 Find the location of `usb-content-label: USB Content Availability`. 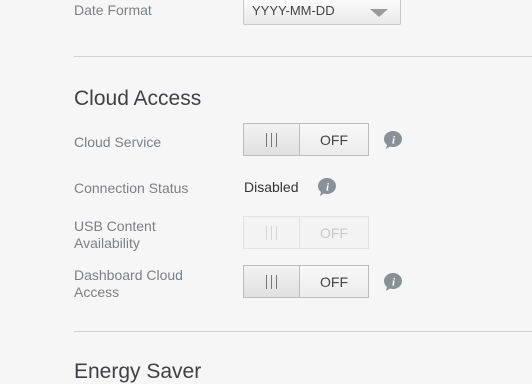

usb-content-label: USB Content Availability is located at coordinates (115, 234).